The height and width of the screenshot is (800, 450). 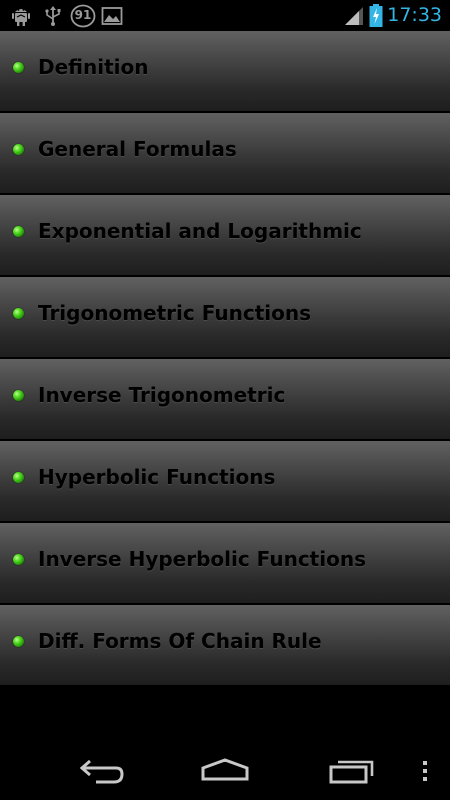 I want to click on list-item-exponential-logarithmic: Exponential and Logarithmic, so click(x=225, y=235).